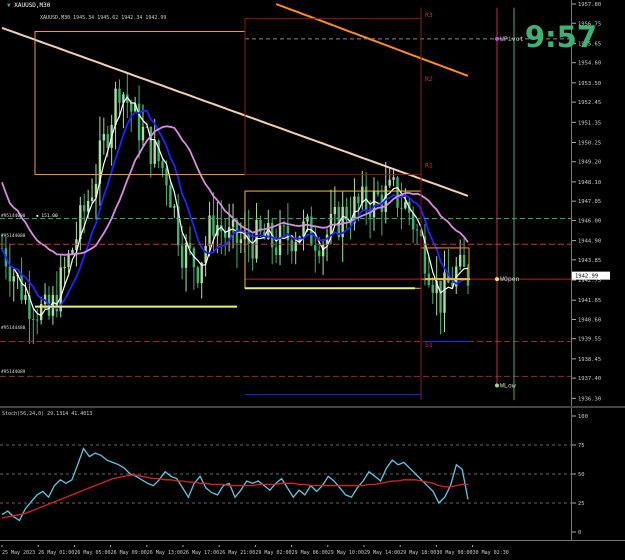 Image resolution: width=625 pixels, height=560 pixels. What do you see at coordinates (589, 84) in the screenshot?
I see `price-tick-label: 1953.50` at bounding box center [589, 84].